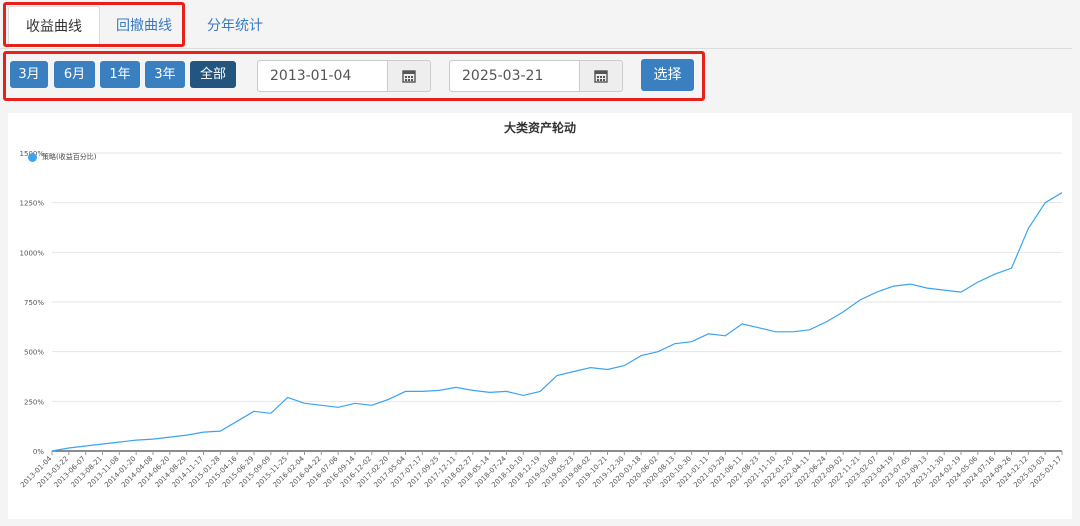 The width and height of the screenshot is (1080, 526). What do you see at coordinates (323, 76) in the screenshot?
I see `start-date-input: 2013-01-04` at bounding box center [323, 76].